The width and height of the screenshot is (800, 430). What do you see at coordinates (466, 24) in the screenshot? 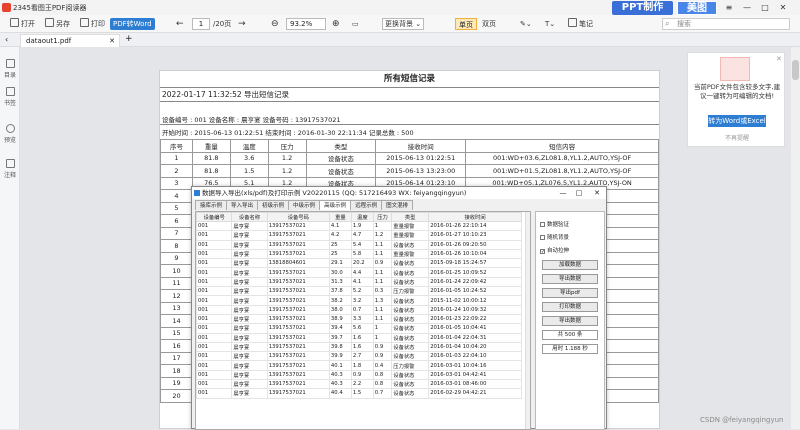
I see `single-page-button: 单页` at bounding box center [466, 24].